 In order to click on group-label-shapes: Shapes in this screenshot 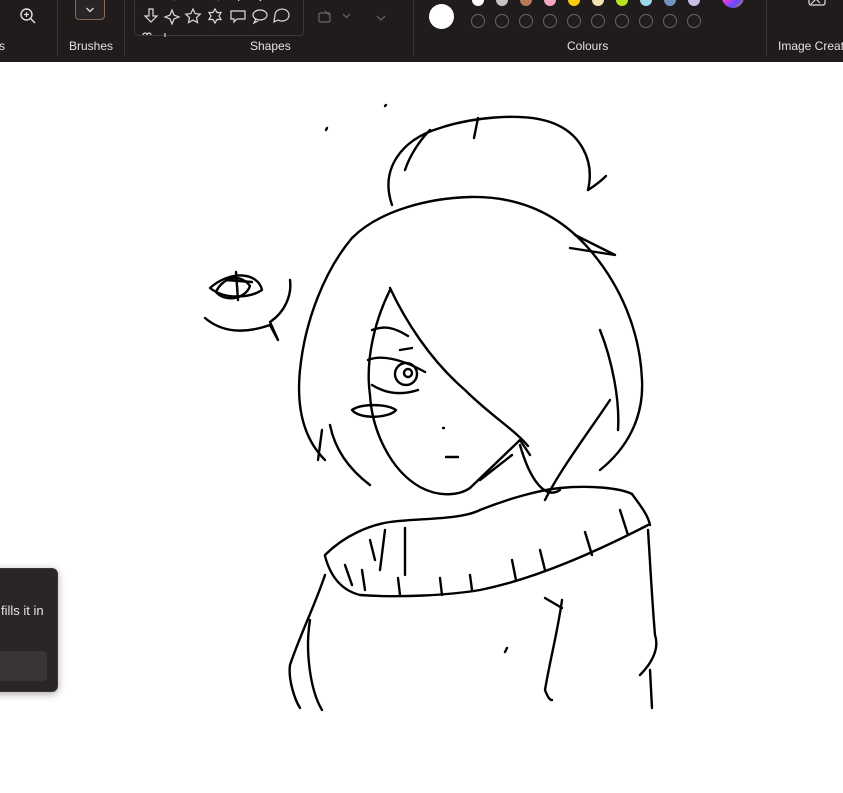, I will do `click(270, 46)`.